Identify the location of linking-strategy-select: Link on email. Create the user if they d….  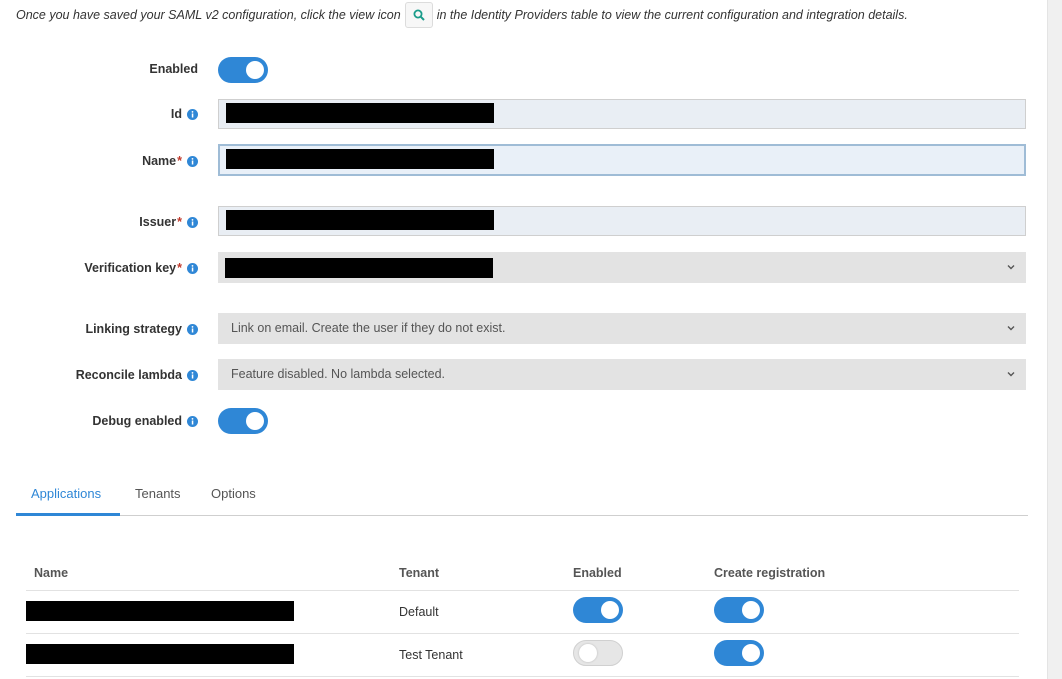
(622, 328).